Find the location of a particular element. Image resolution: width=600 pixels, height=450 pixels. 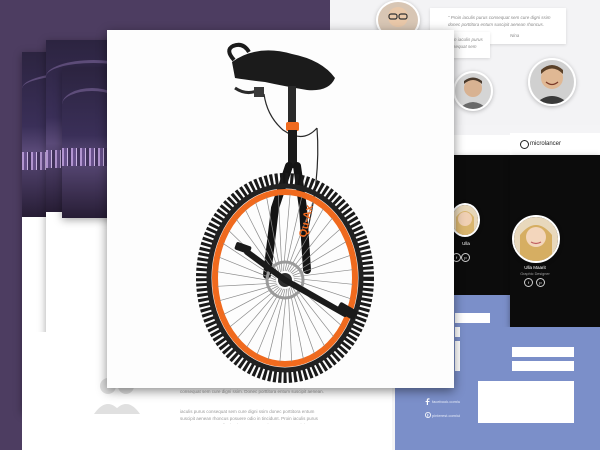

team-header-front: microlancer is located at coordinates (555, 144).